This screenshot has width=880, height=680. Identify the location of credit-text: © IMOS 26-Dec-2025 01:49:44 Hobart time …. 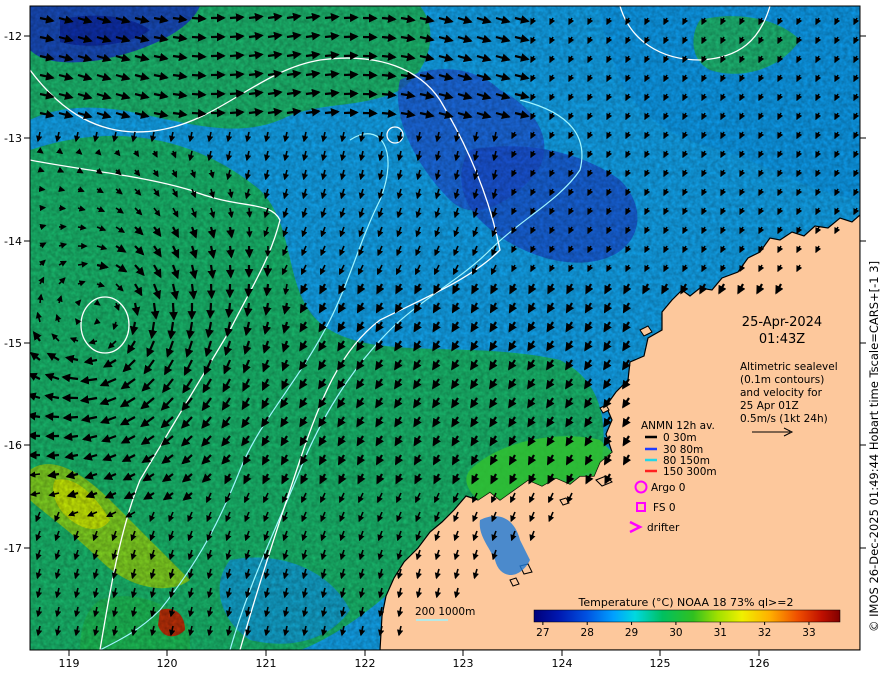
(873, 446).